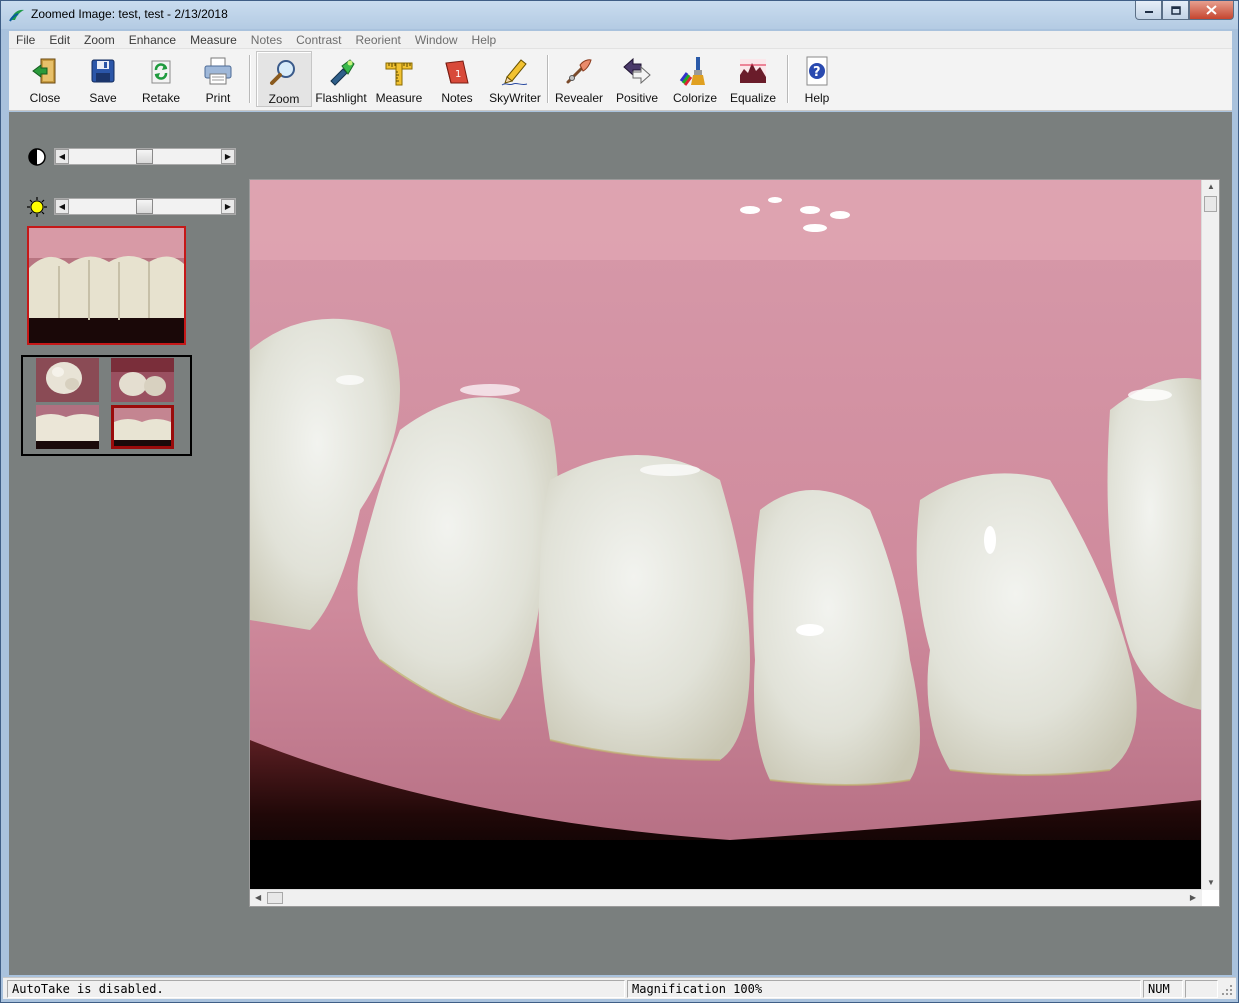 This screenshot has height=1003, width=1239. What do you see at coordinates (103, 71) in the screenshot?
I see `floppy-disk-icon` at bounding box center [103, 71].